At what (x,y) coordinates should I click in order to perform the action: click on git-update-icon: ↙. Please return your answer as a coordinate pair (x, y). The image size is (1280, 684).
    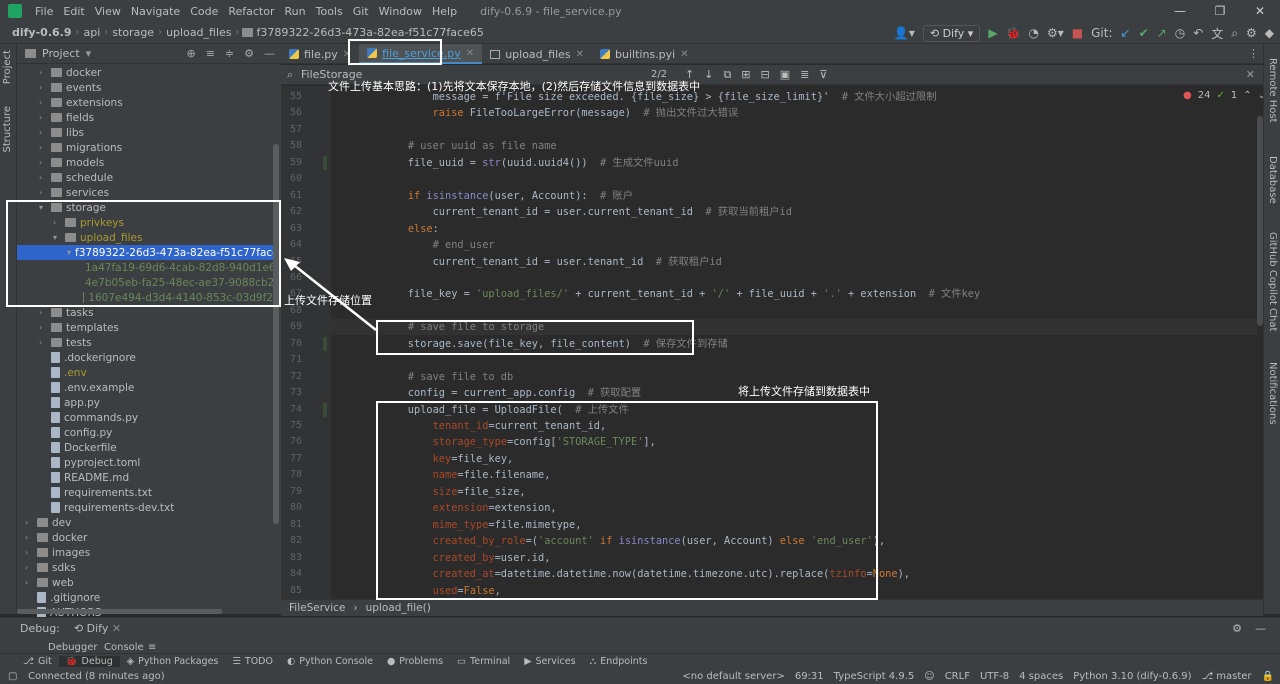
    Looking at the image, I should click on (1126, 33).